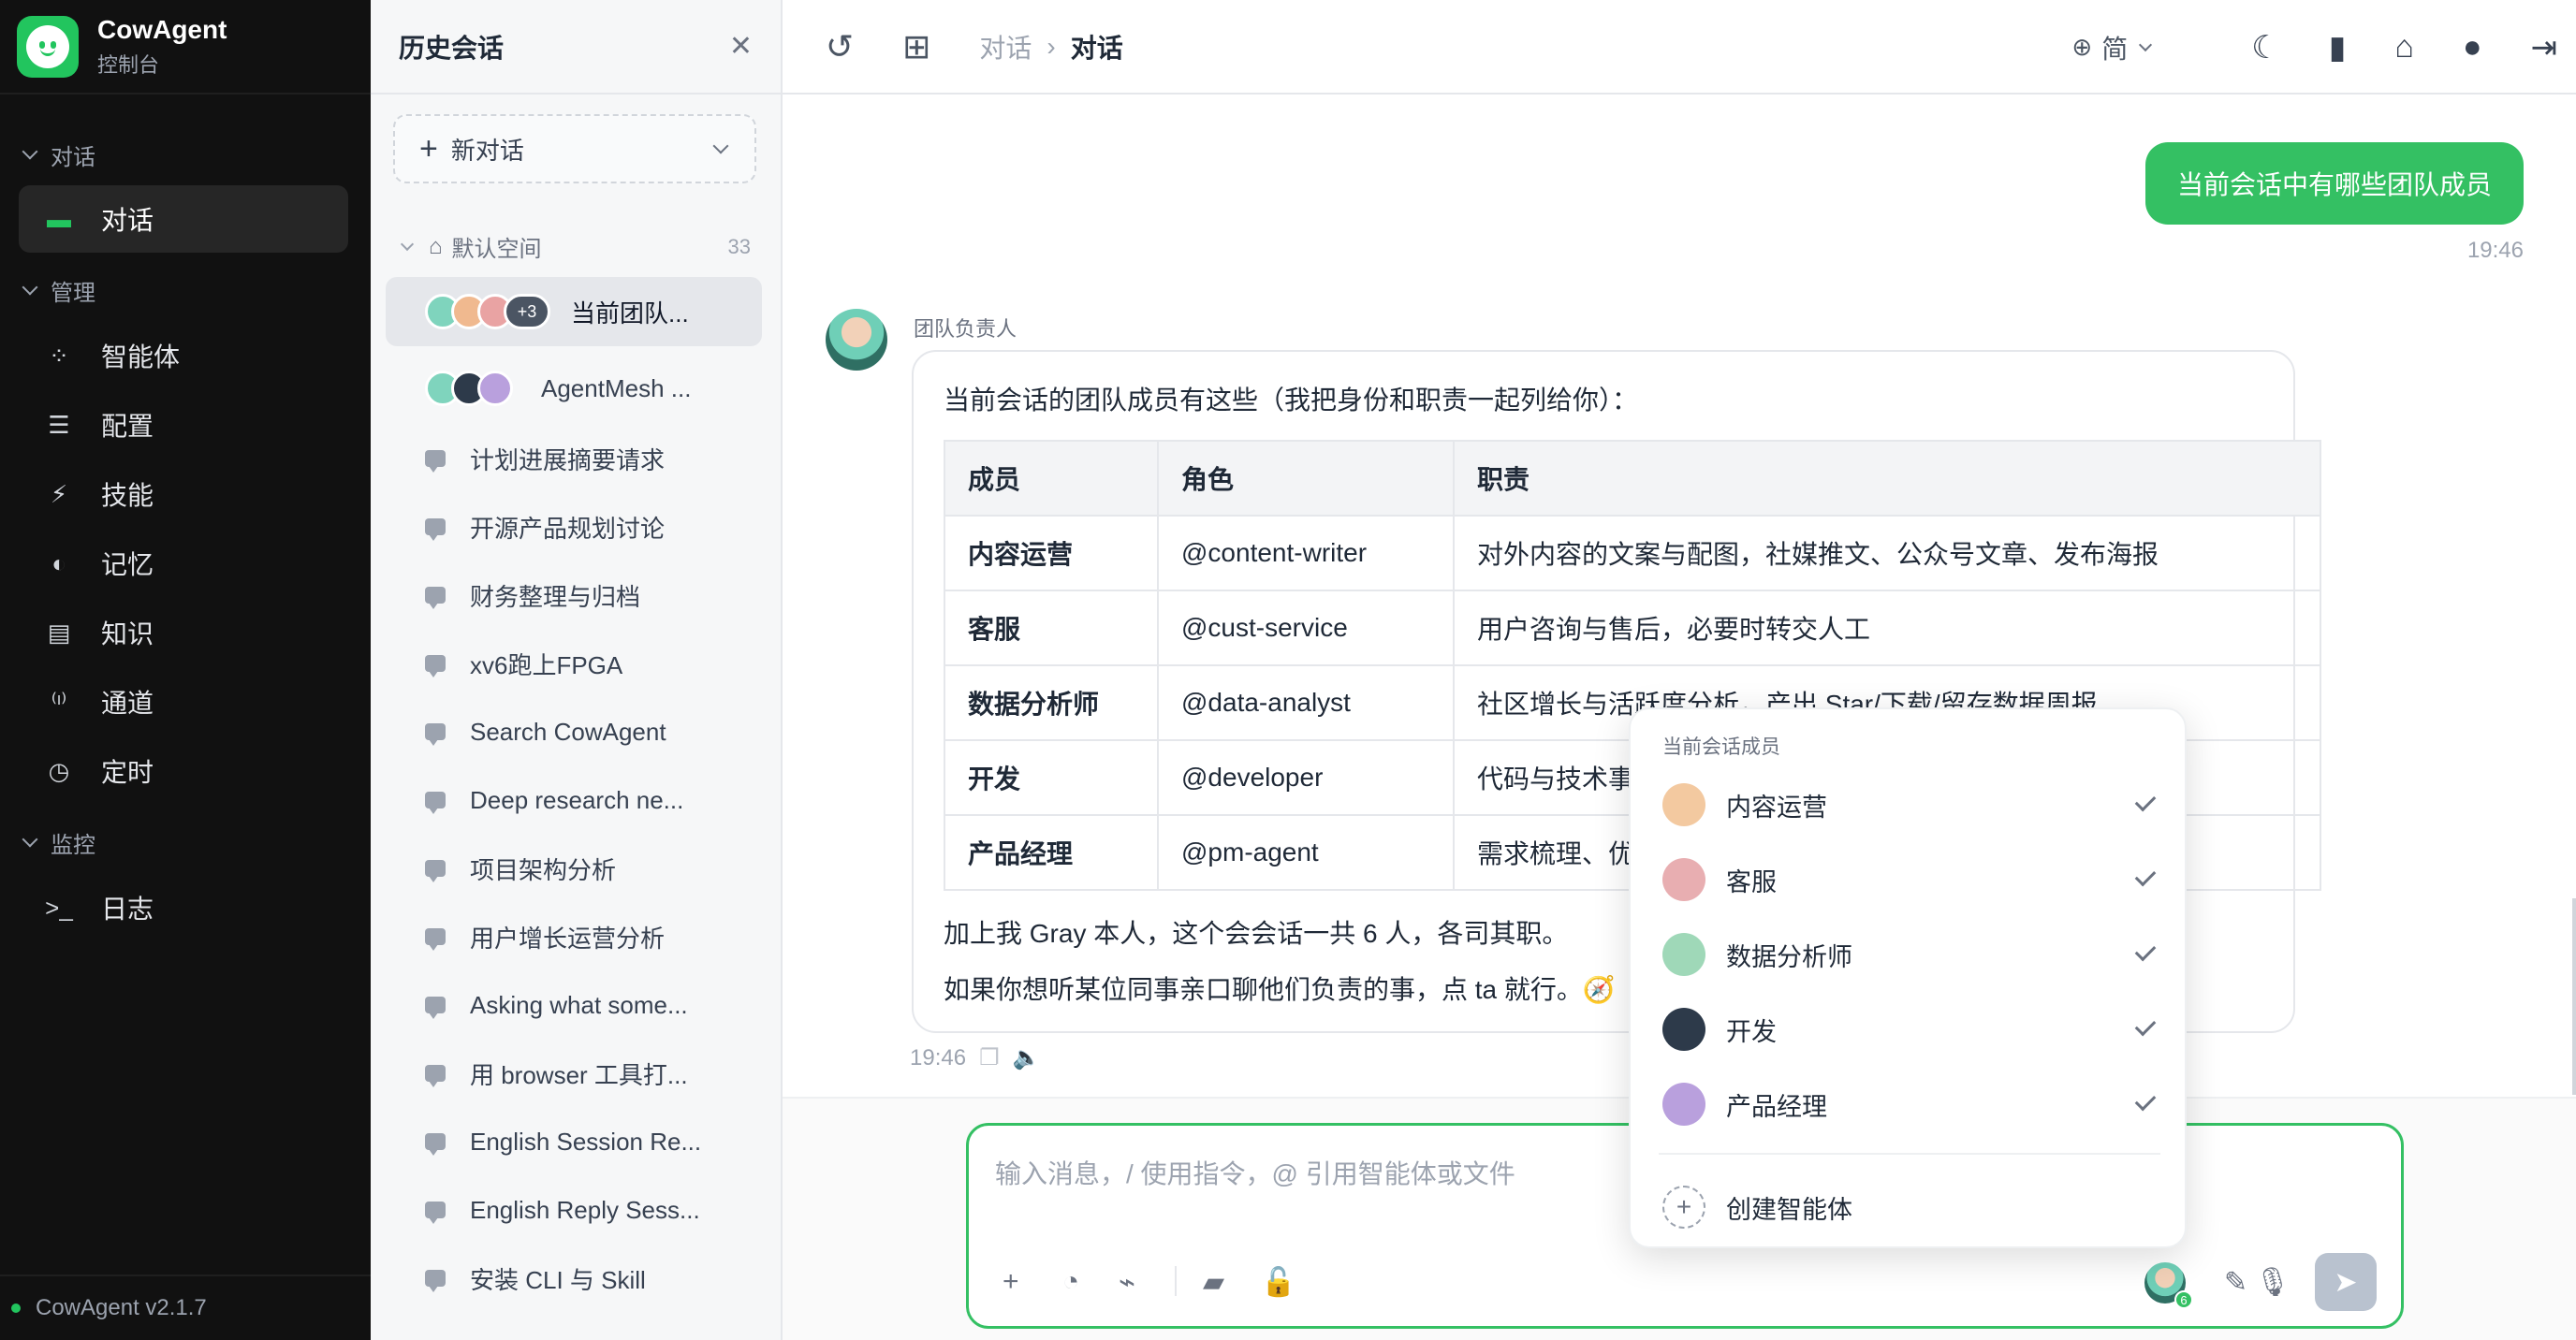  Describe the element at coordinates (574, 731) in the screenshot. I see `session-item: Search CowAgent` at that location.